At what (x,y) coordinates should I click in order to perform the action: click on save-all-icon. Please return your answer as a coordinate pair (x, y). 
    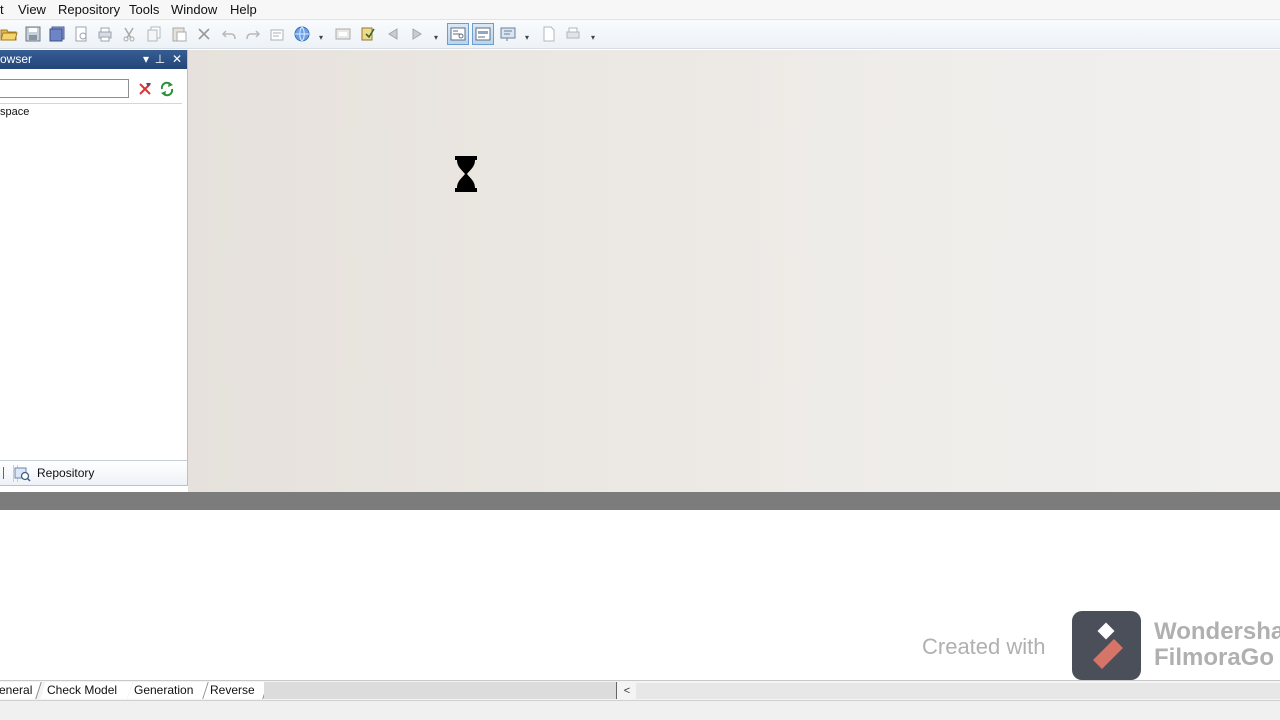
    Looking at the image, I should click on (57, 34).